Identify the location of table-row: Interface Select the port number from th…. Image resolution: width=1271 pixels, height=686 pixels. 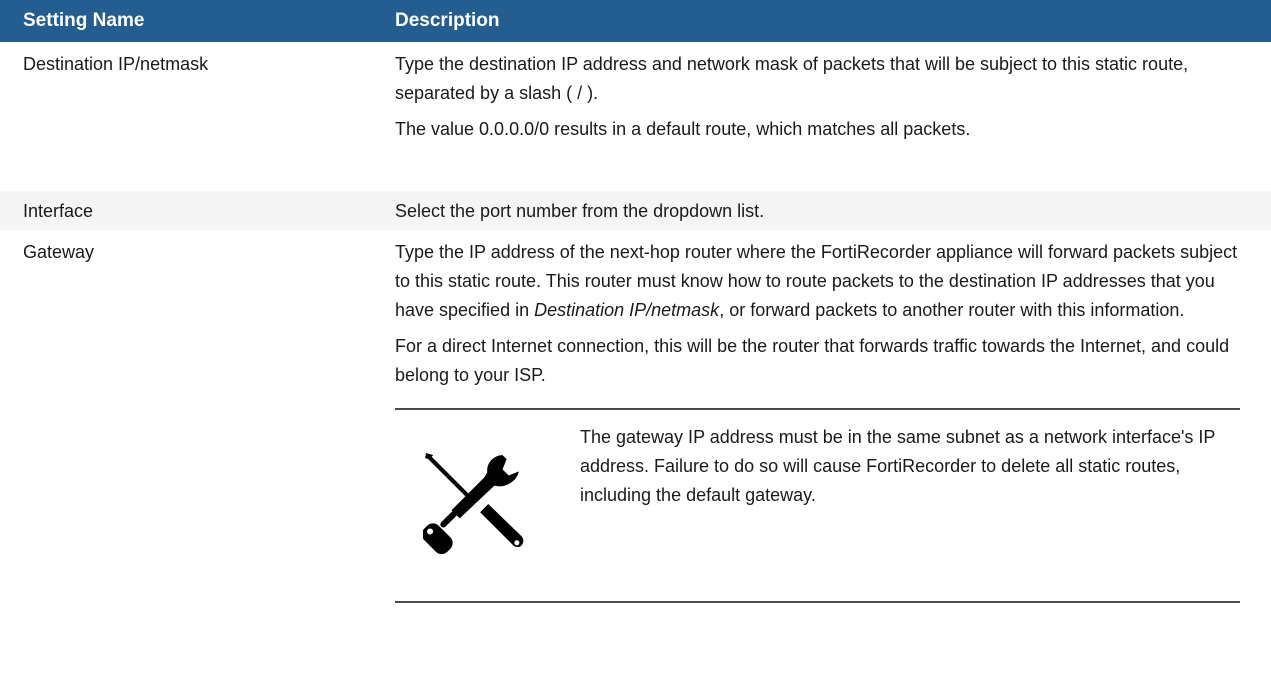
(635, 210).